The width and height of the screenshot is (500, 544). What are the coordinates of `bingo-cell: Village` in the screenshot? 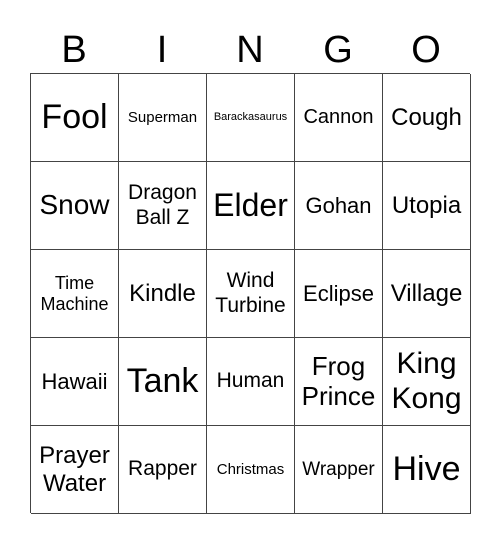 It's located at (427, 294).